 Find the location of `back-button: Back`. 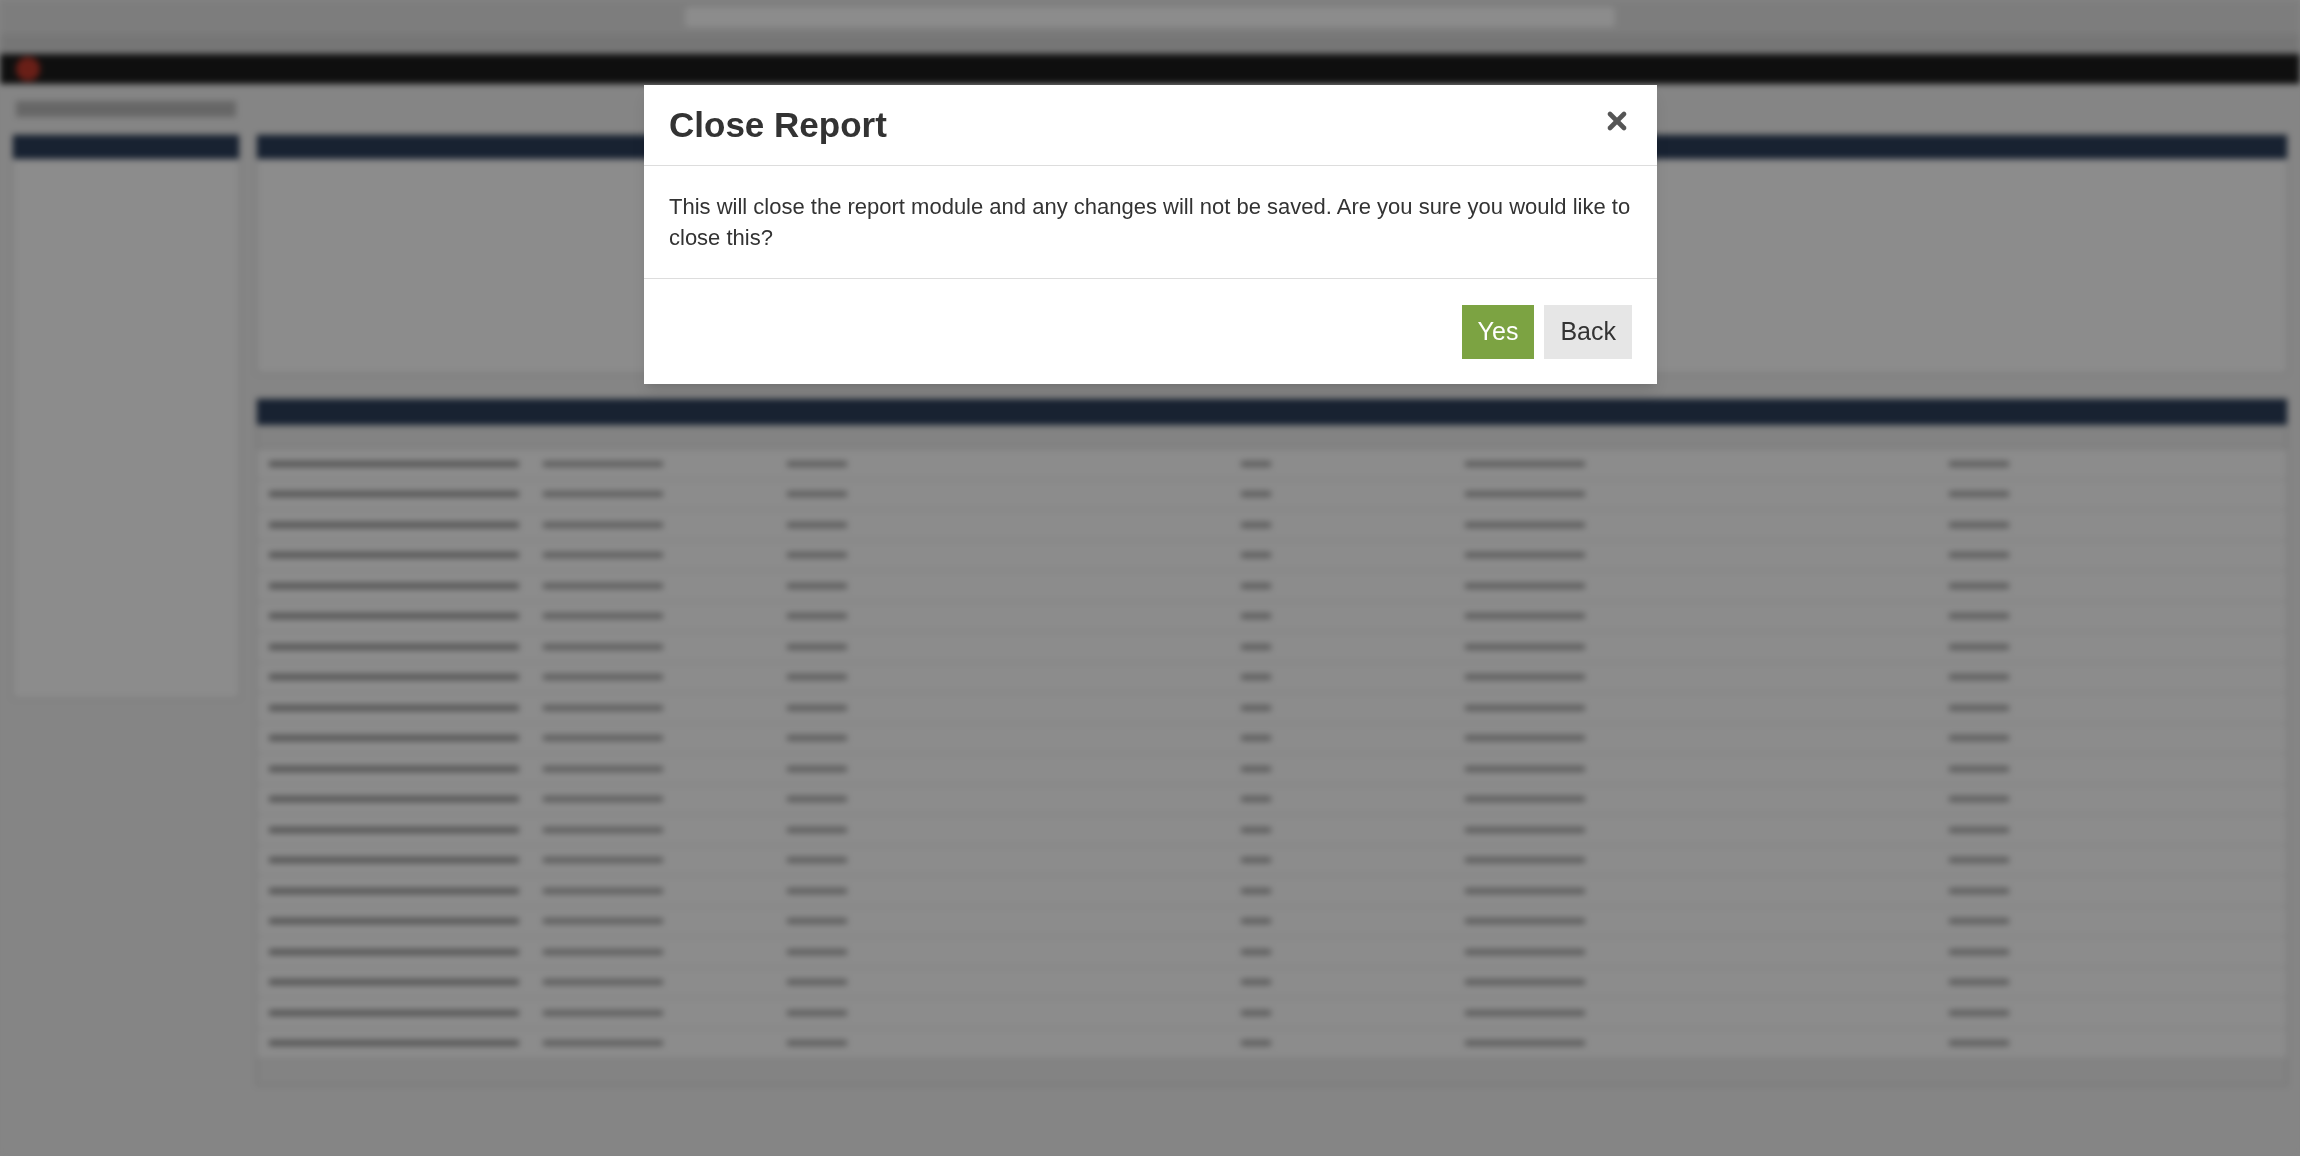

back-button: Back is located at coordinates (1588, 331).